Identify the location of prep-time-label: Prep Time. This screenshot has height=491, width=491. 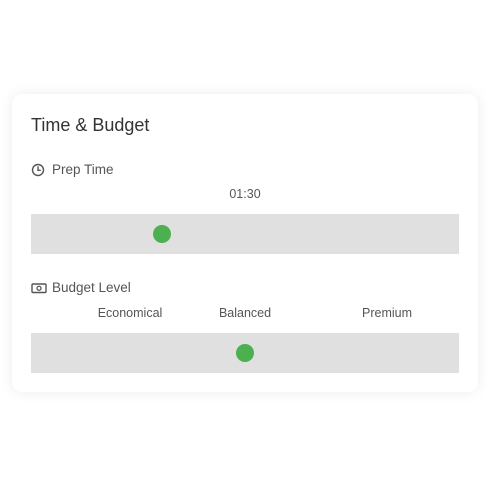
(72, 170).